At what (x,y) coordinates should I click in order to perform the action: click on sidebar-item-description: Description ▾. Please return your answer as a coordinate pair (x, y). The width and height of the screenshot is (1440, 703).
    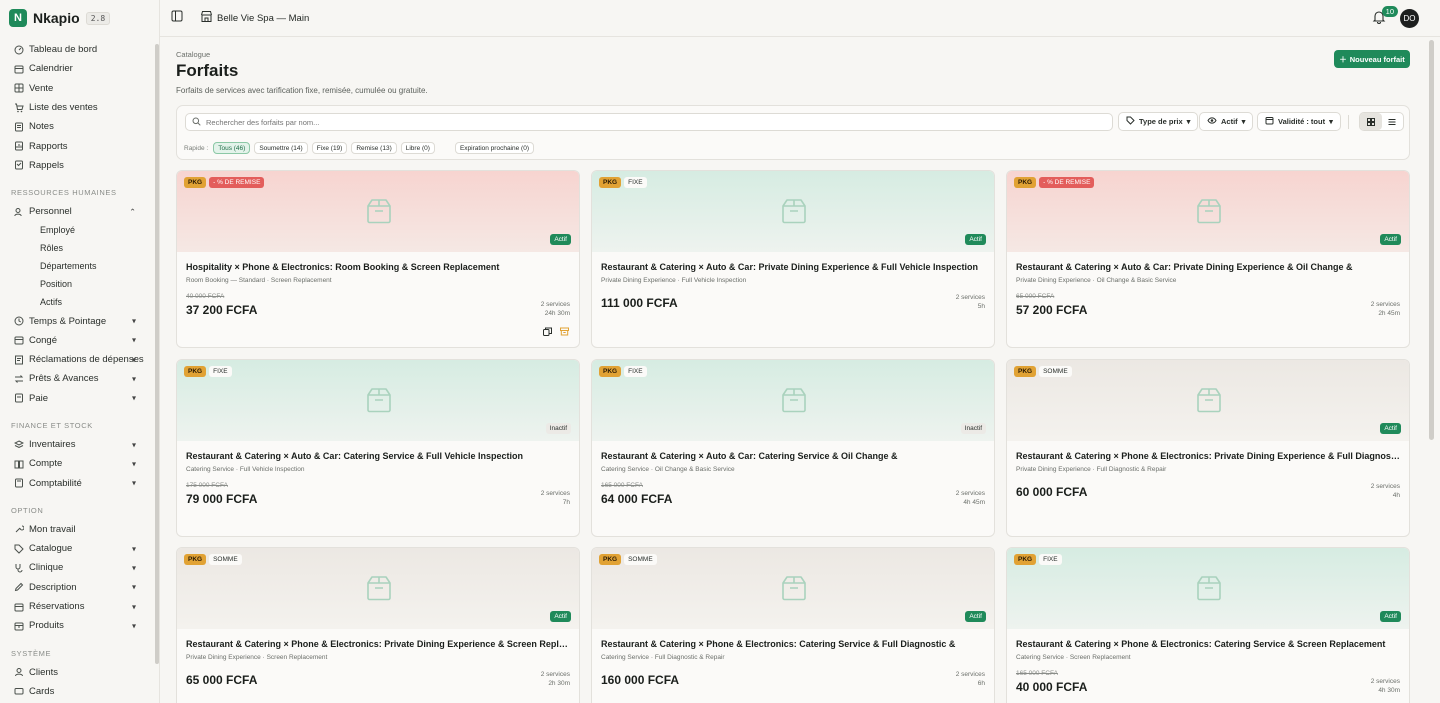
    Looking at the image, I should click on (76, 587).